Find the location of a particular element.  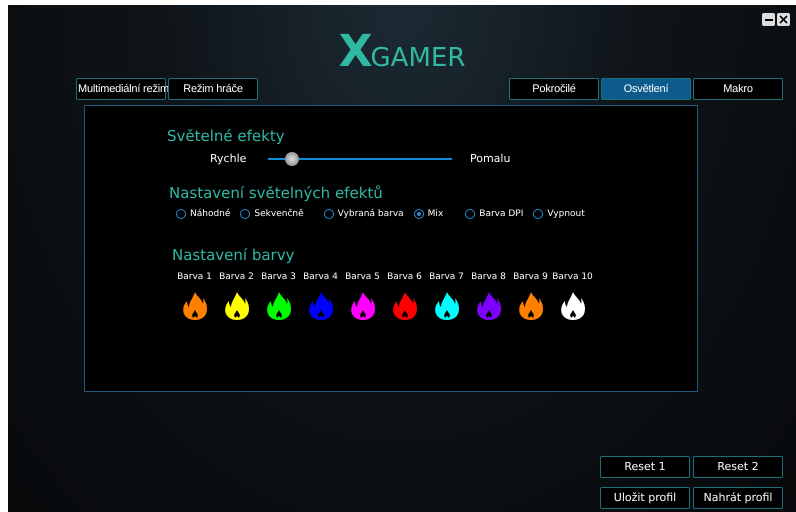

action-button: Reset 1 is located at coordinates (645, 467).